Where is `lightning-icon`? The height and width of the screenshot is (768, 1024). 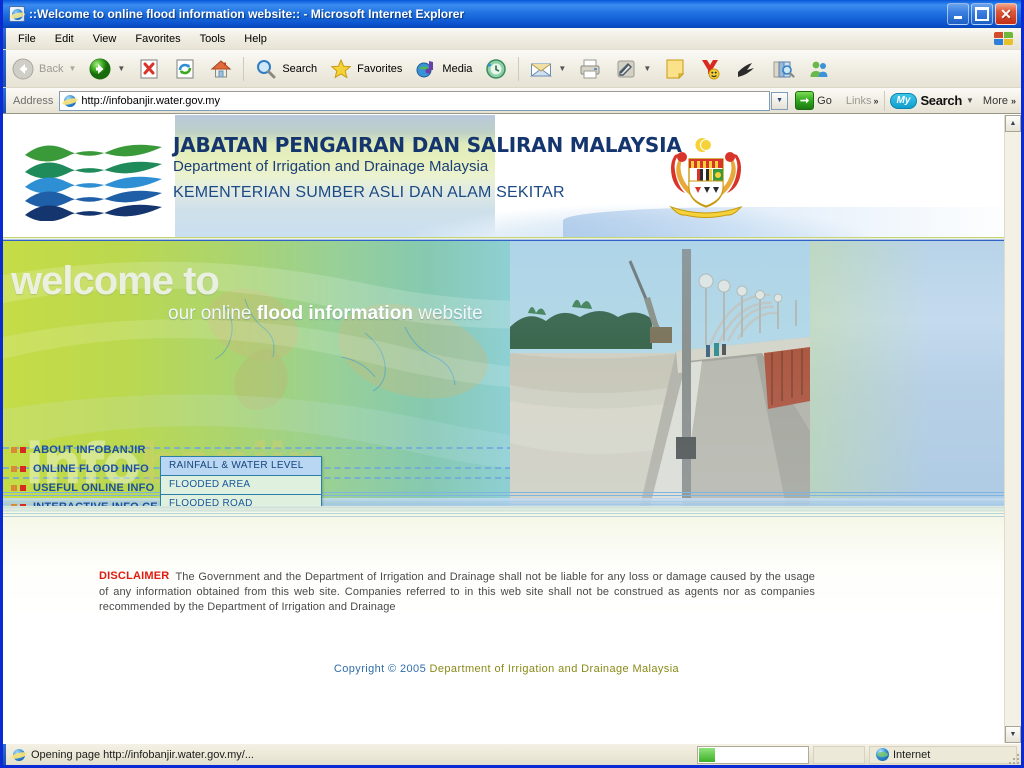 lightning-icon is located at coordinates (747, 69).